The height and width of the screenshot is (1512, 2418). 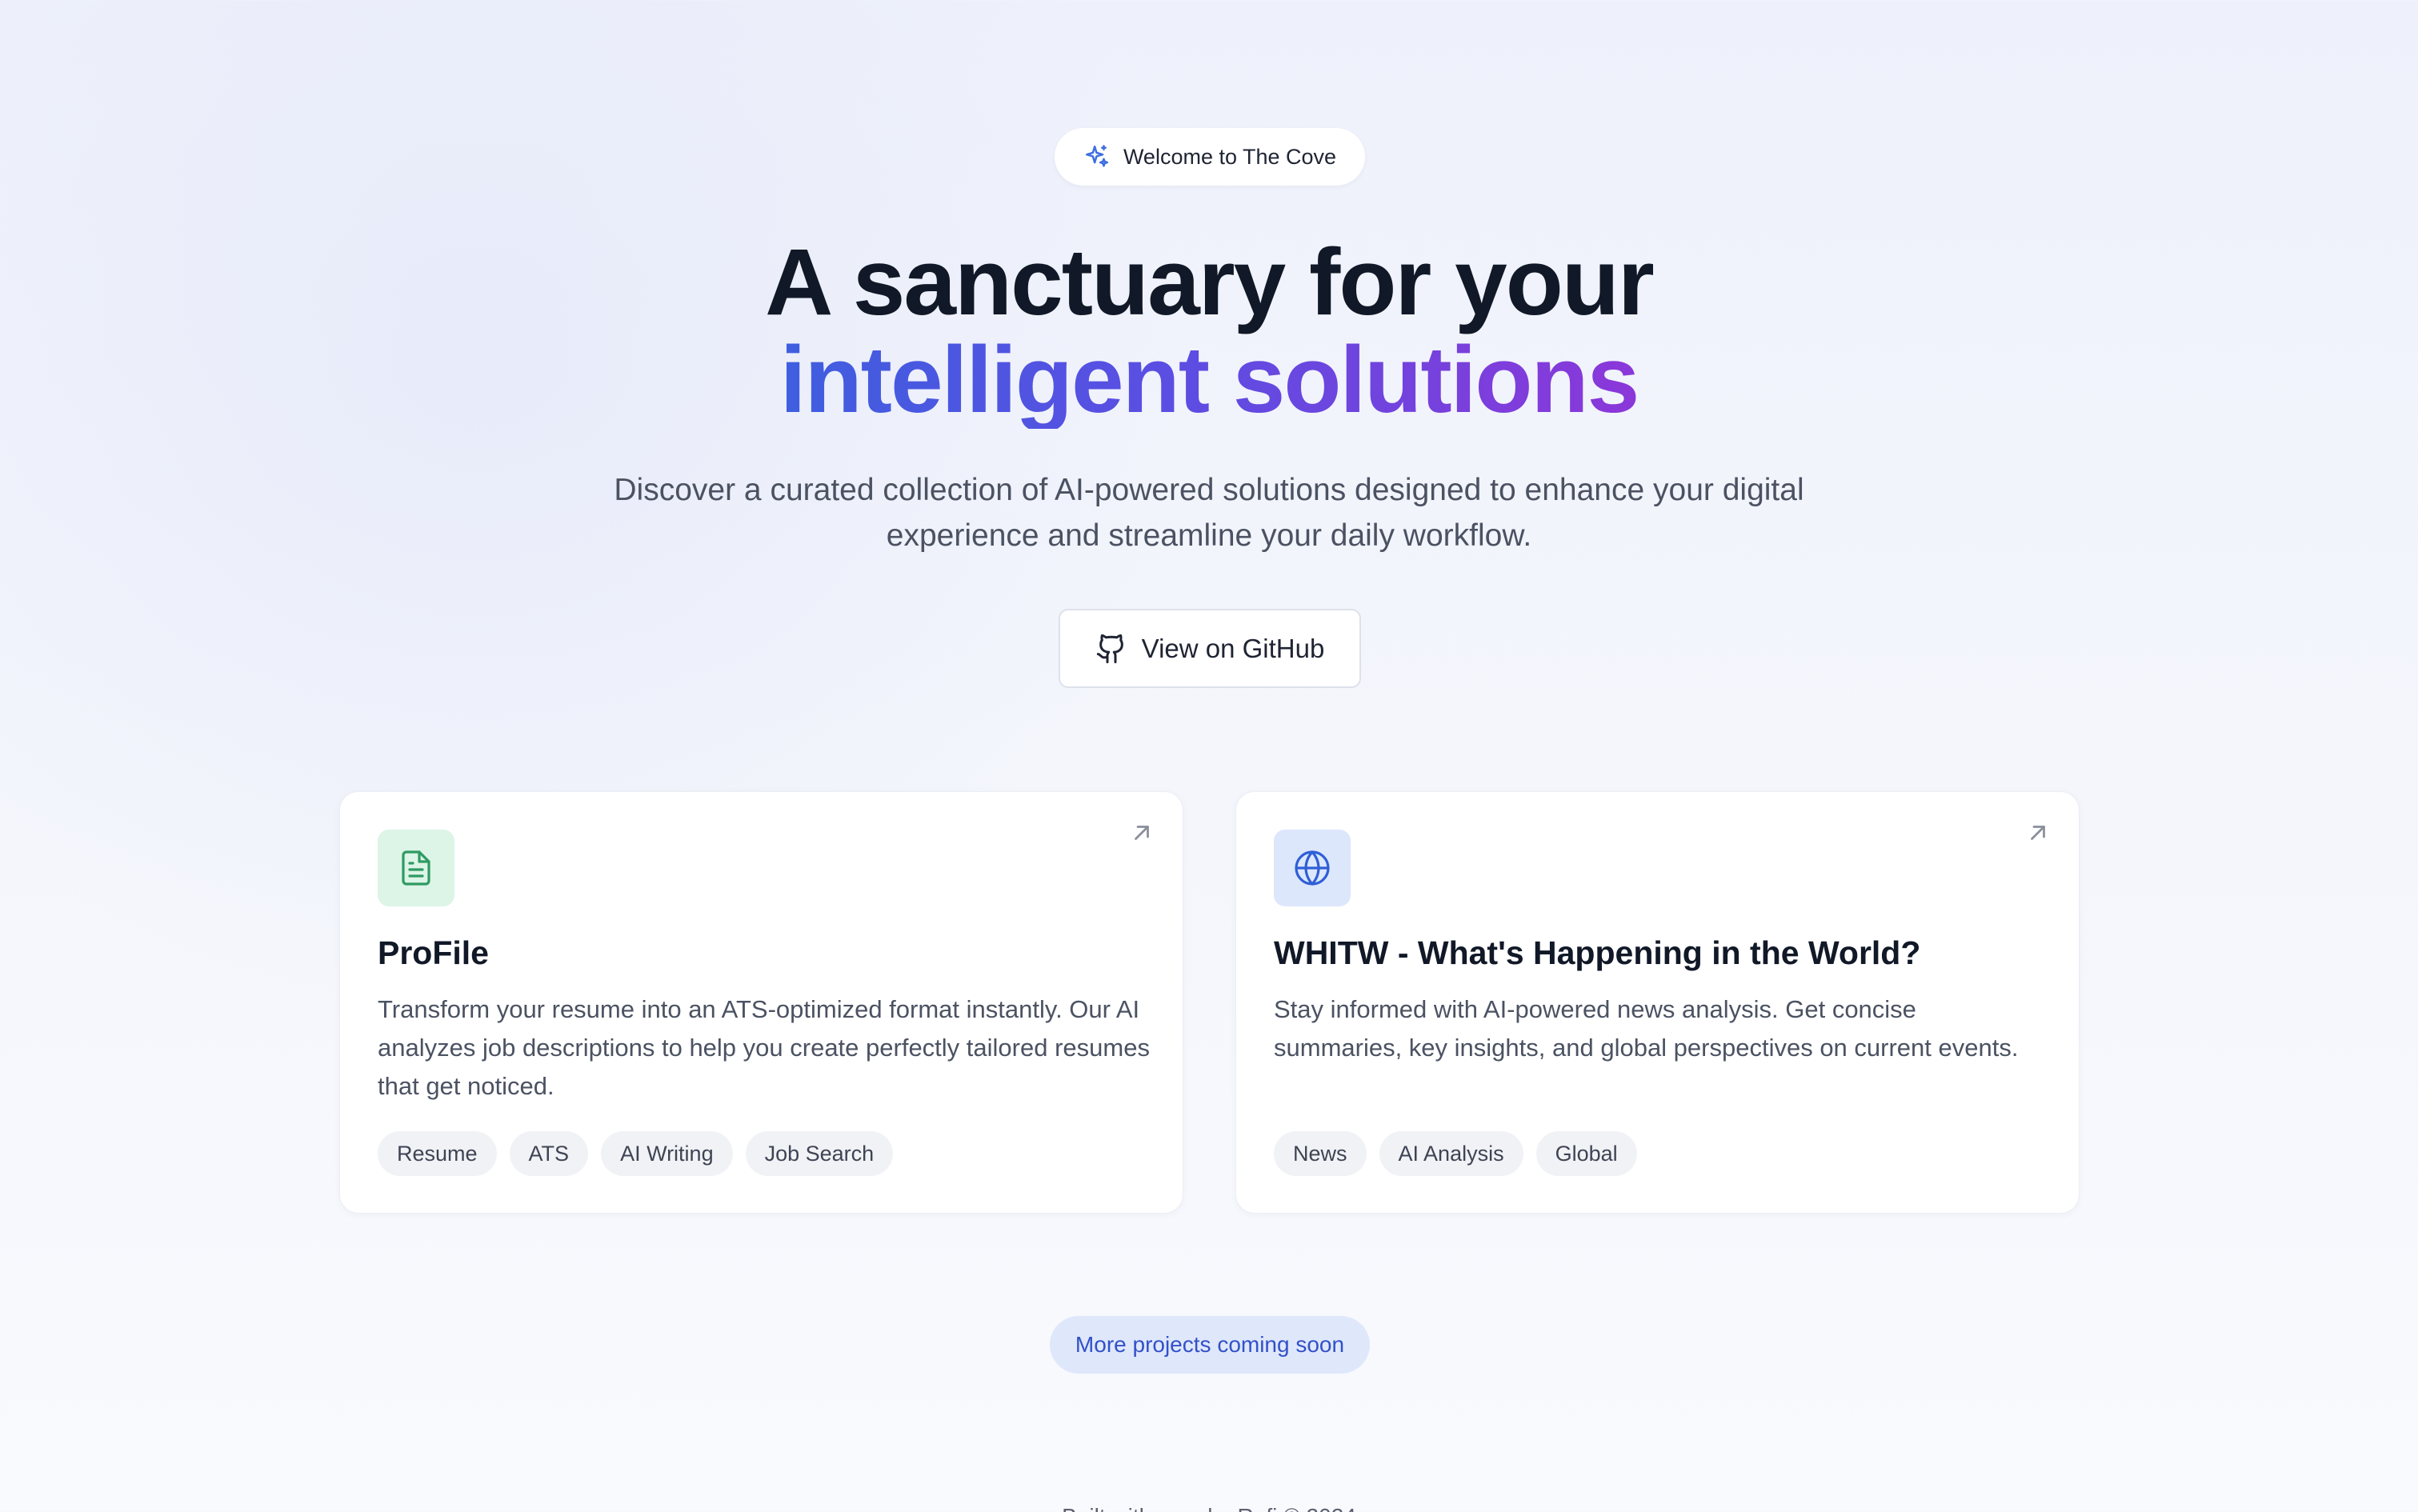 What do you see at coordinates (1210, 282) in the screenshot?
I see `hero-title-line1: A sanctuary for your` at bounding box center [1210, 282].